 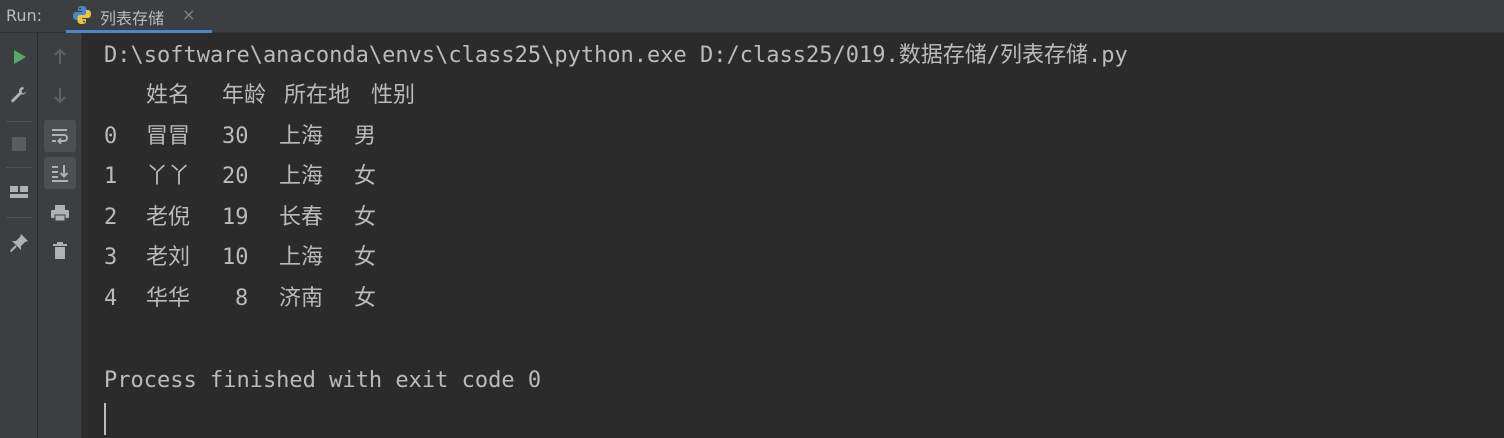 I want to click on row-age: 20, so click(x=235, y=176).